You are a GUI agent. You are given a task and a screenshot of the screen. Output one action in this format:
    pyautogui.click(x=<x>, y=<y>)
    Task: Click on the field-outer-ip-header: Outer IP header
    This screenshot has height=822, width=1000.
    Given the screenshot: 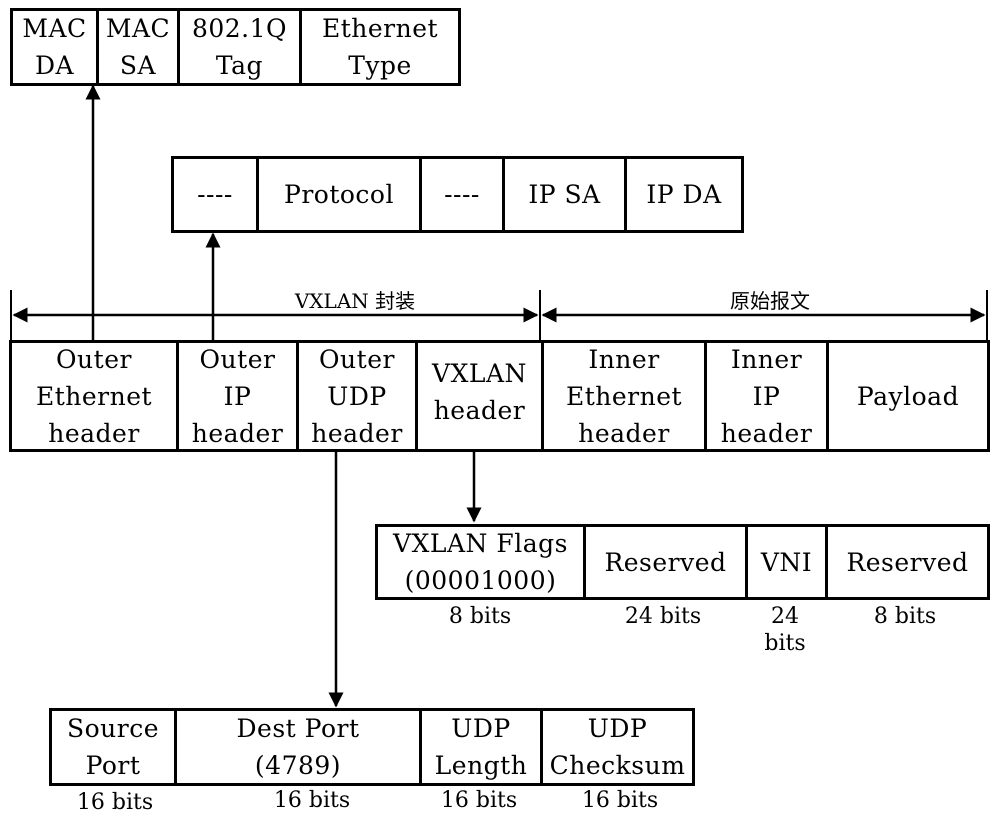 What is the action you would take?
    pyautogui.click(x=236, y=396)
    